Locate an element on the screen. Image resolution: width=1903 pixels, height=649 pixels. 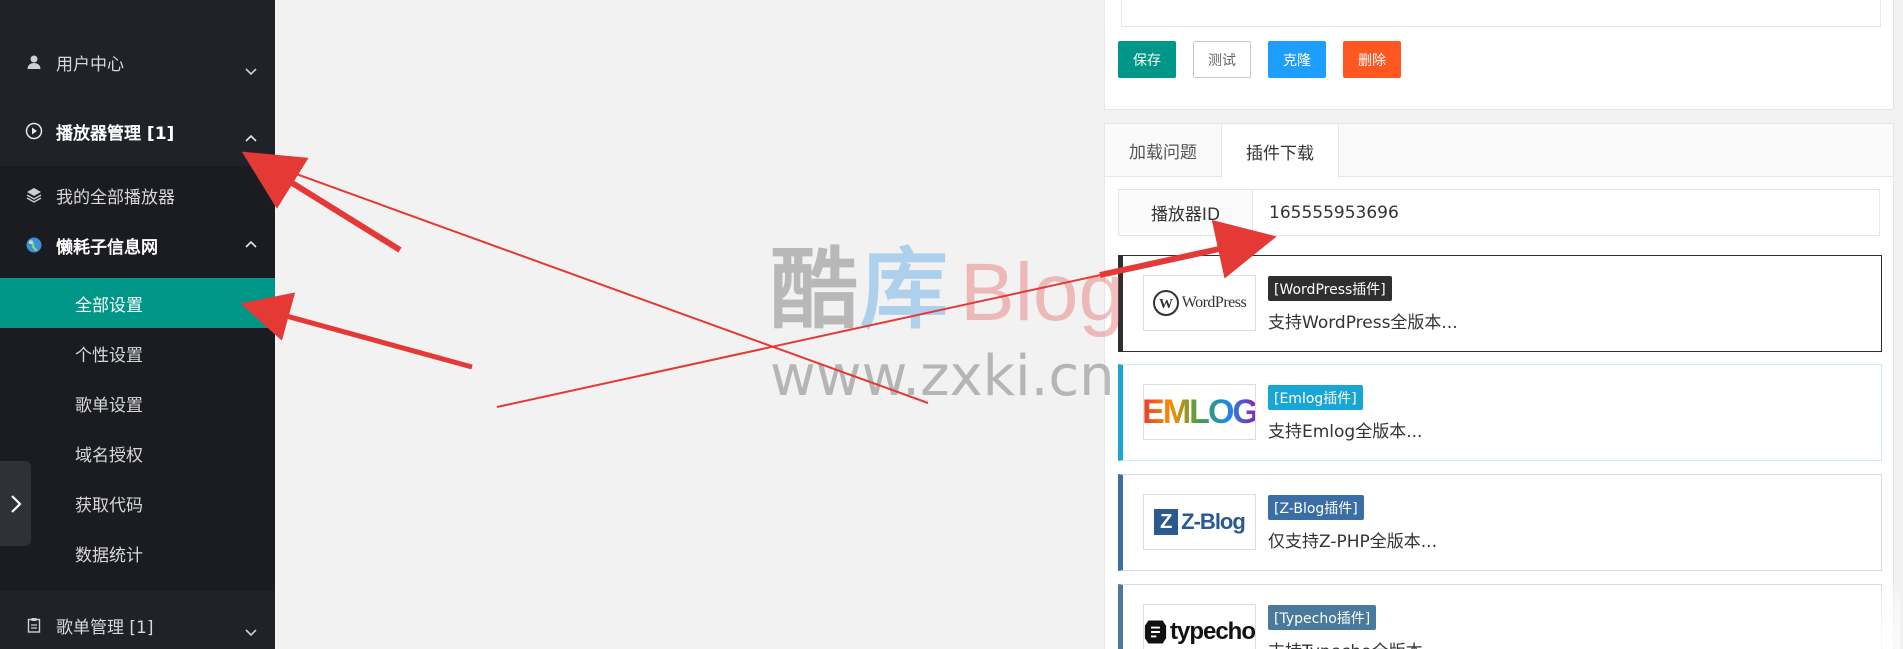
typecho-logo: typecho is located at coordinates (1199, 626).